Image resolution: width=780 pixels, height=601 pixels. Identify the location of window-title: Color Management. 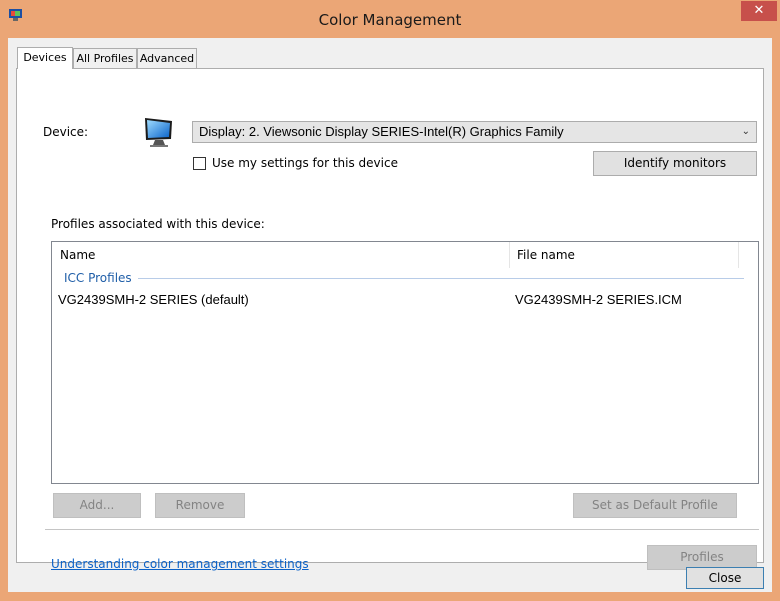
(390, 20).